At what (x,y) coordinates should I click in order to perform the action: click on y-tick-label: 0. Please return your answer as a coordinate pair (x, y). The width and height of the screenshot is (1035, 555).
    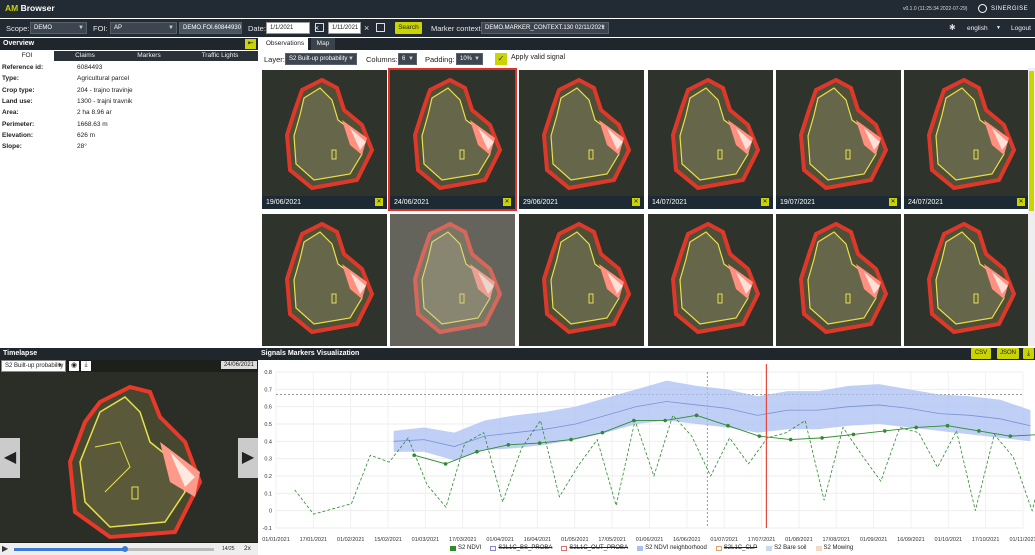
    Looking at the image, I should click on (270, 512).